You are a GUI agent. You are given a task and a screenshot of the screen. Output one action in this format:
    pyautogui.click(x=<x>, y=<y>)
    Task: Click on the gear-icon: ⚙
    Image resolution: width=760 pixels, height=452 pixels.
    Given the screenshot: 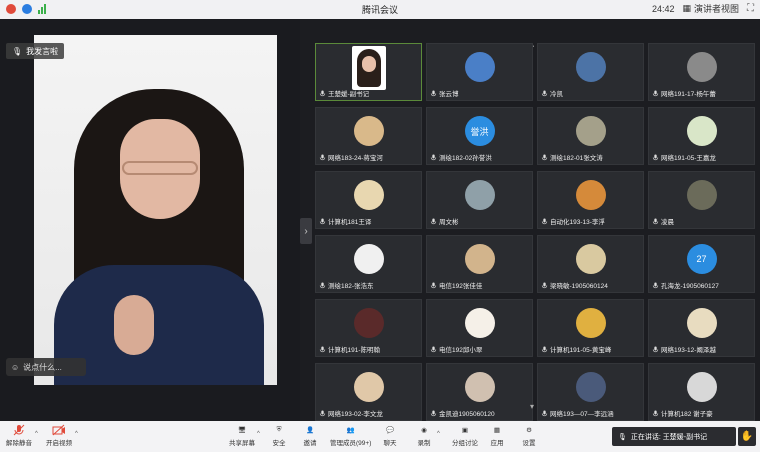 What is the action you would take?
    pyautogui.click(x=529, y=430)
    